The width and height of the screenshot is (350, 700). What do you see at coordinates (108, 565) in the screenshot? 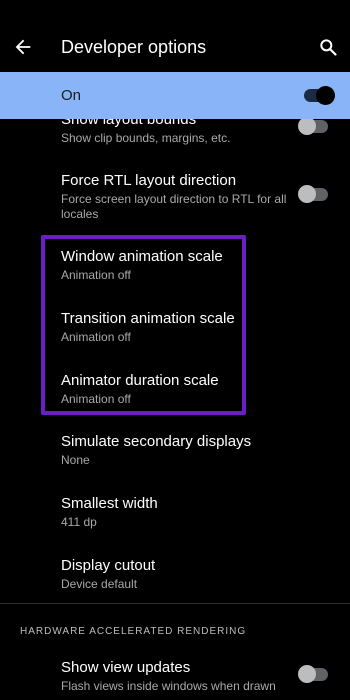
I see `item-title: Display cutout` at bounding box center [108, 565].